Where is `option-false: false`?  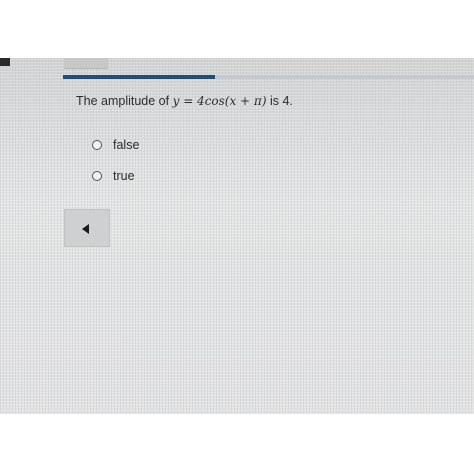 option-false: false is located at coordinates (115, 145).